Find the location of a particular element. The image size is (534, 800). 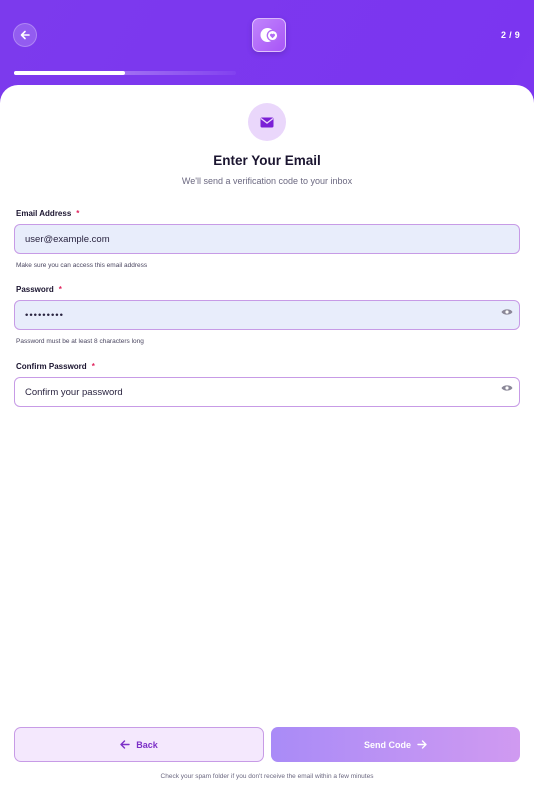

app-logo is located at coordinates (269, 35).